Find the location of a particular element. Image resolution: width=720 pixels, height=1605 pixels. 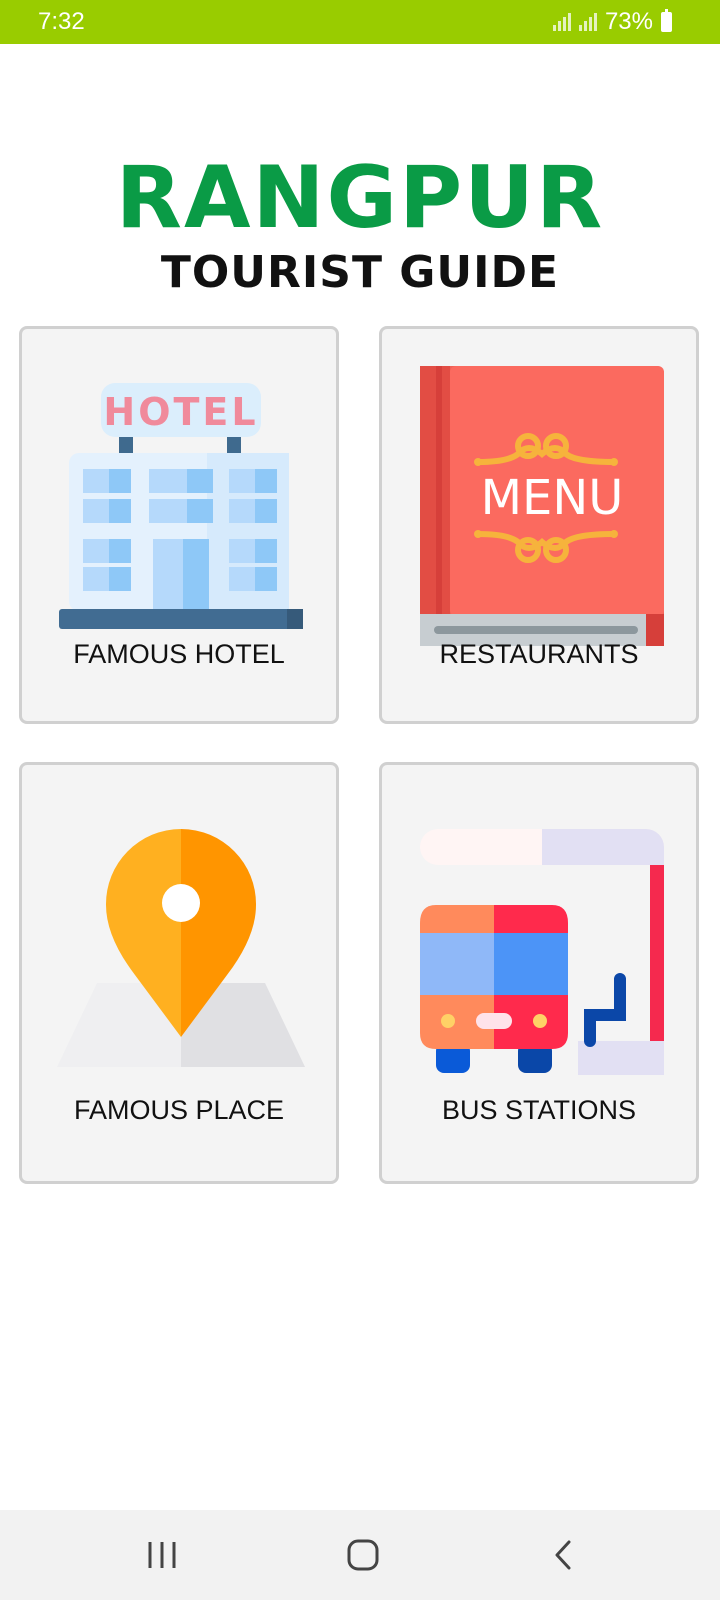

hotel-icon: HOTEL is located at coordinates (181, 506).